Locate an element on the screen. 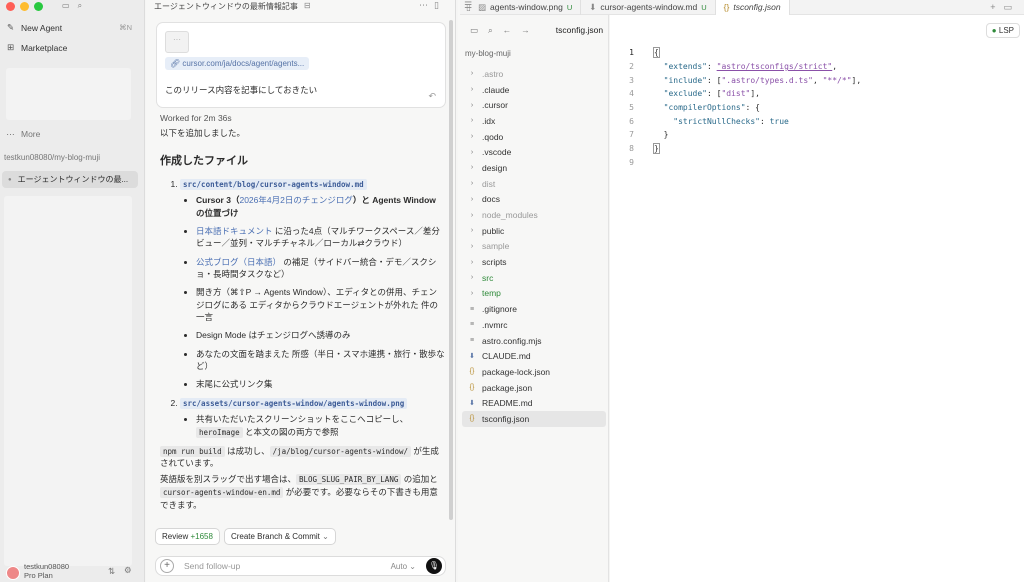 The width and height of the screenshot is (1024, 582). blog-link: 公式ブログ（日本語） is located at coordinates (238, 262).